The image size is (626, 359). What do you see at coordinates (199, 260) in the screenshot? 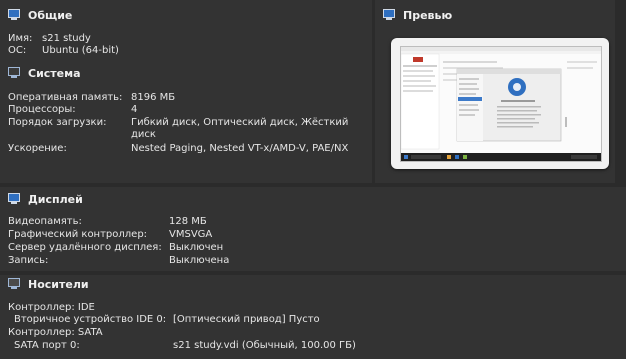
I see `row-value: Выключена` at bounding box center [199, 260].